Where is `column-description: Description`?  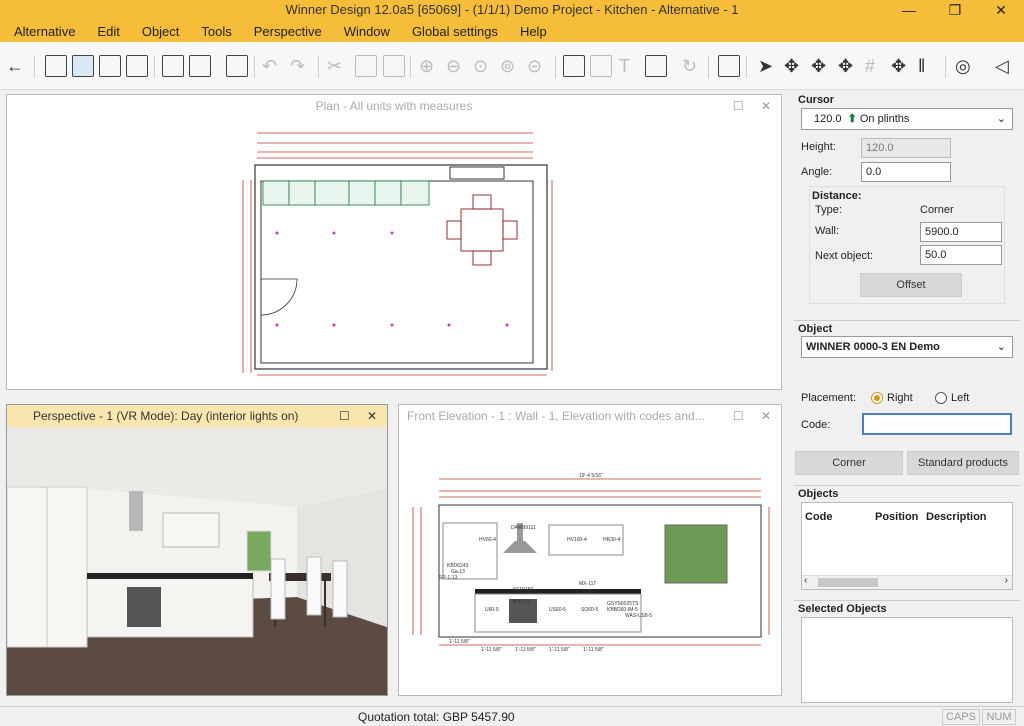 column-description: Description is located at coordinates (956, 517).